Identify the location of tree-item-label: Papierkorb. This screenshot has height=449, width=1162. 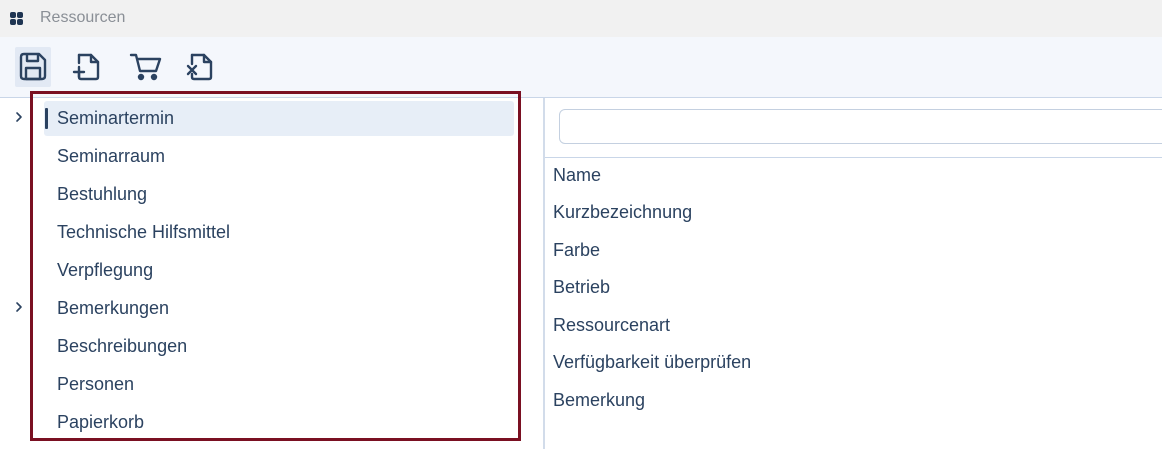
(101, 422).